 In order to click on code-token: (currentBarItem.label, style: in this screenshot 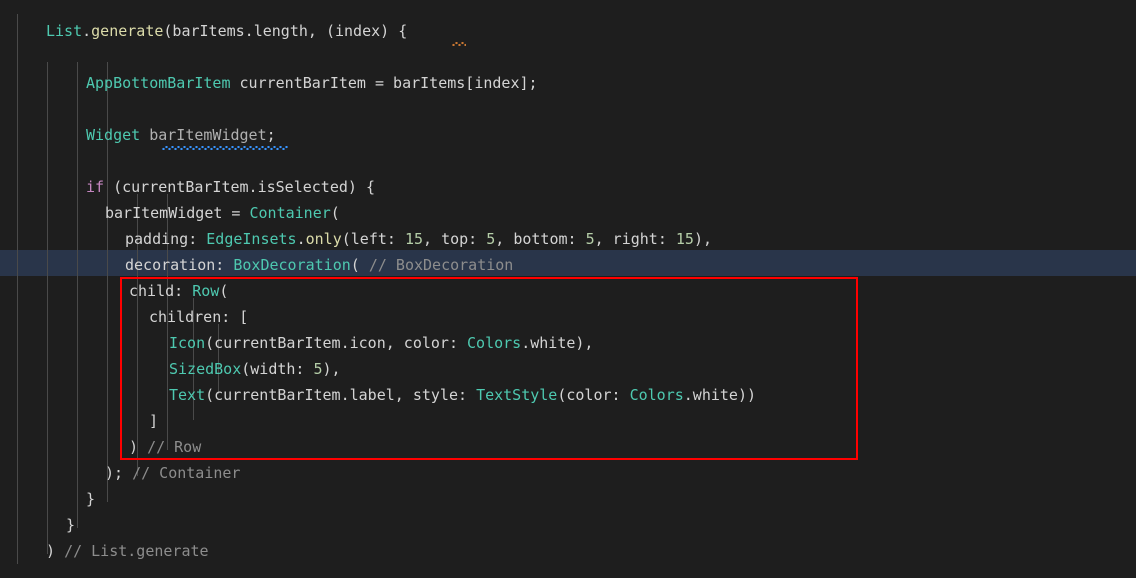, I will do `click(341, 395)`.